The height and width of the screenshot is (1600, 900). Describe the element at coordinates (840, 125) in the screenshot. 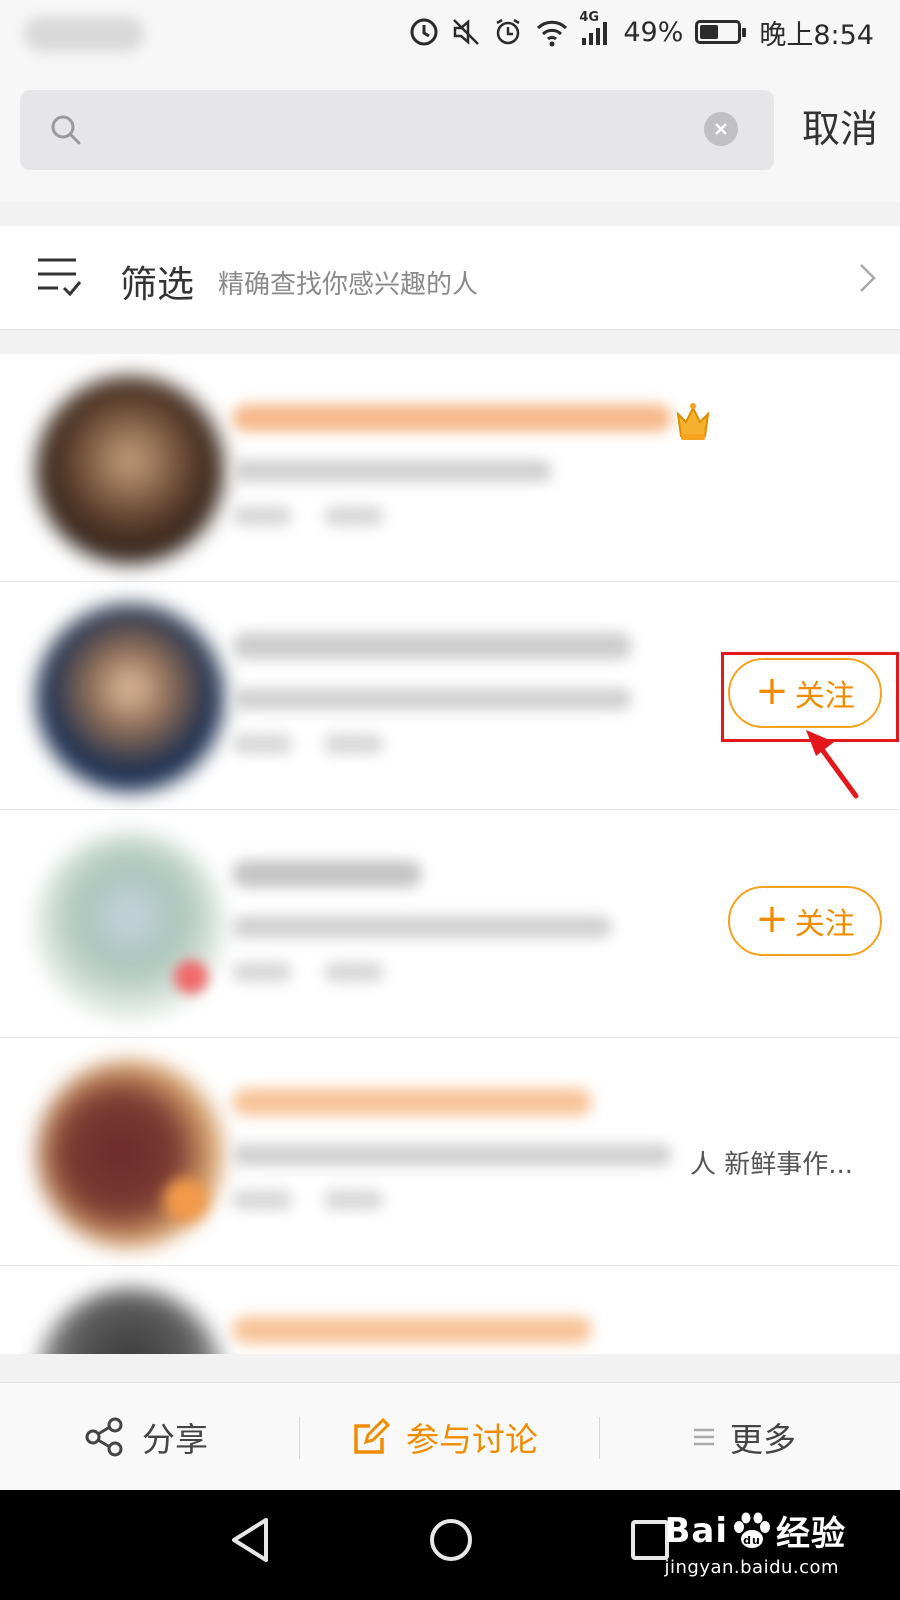

I see `cancel-button: 取消` at that location.